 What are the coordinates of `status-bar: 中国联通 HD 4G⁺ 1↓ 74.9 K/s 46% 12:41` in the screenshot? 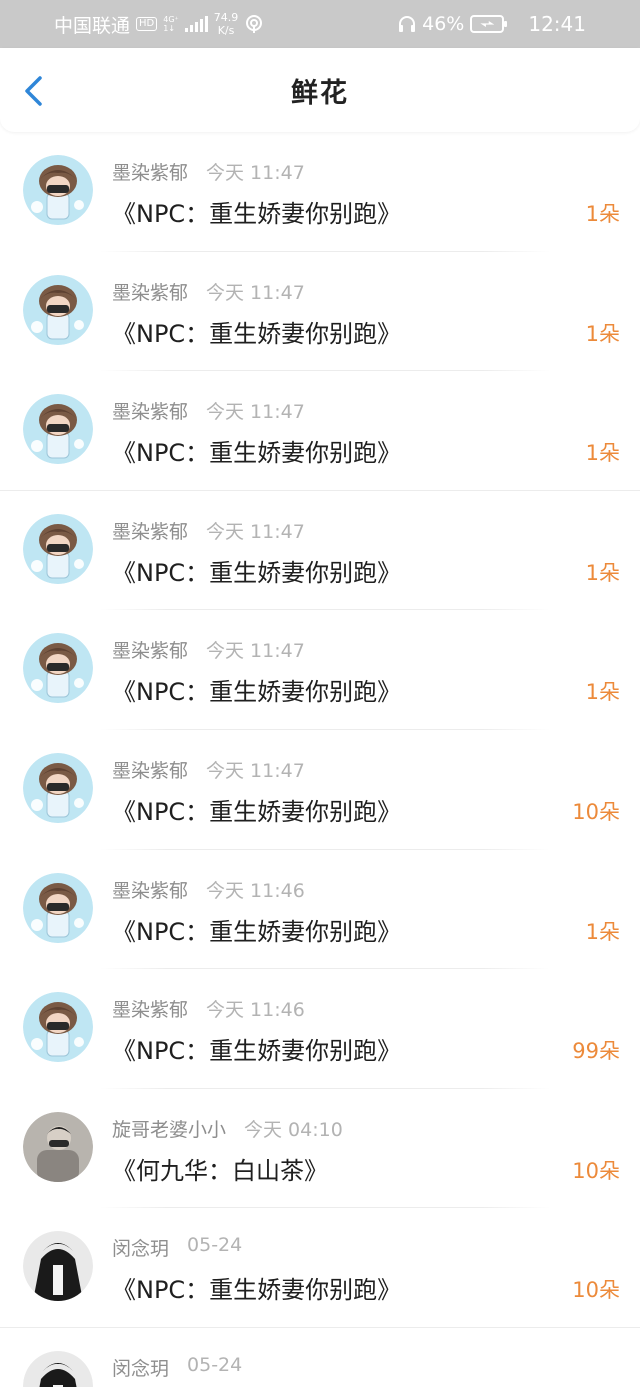 It's located at (320, 24).